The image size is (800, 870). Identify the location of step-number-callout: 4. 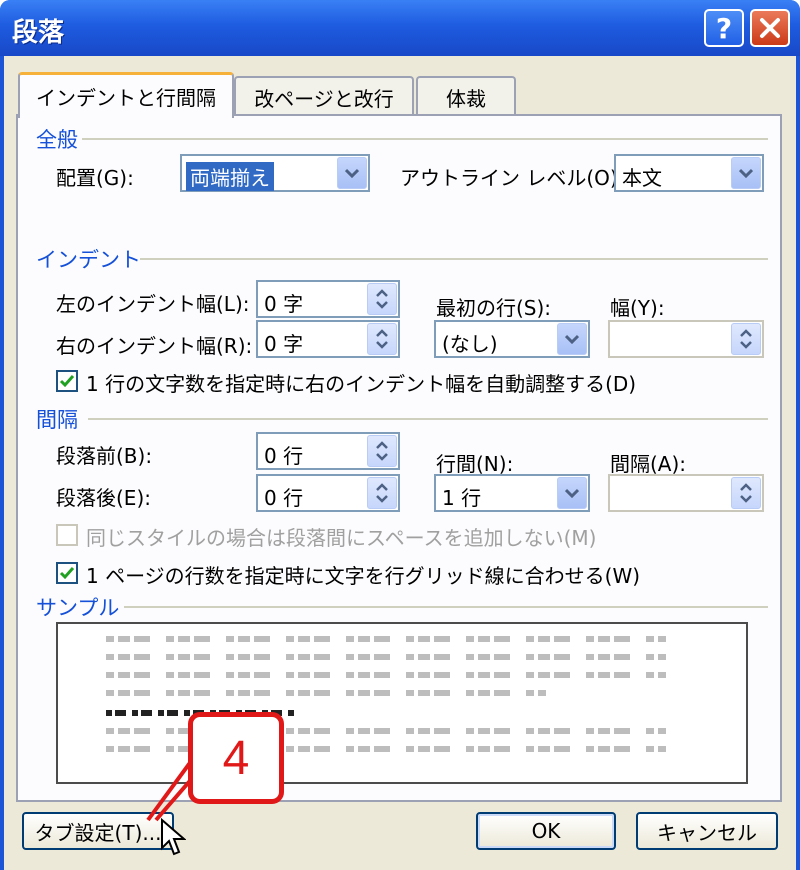
(236, 758).